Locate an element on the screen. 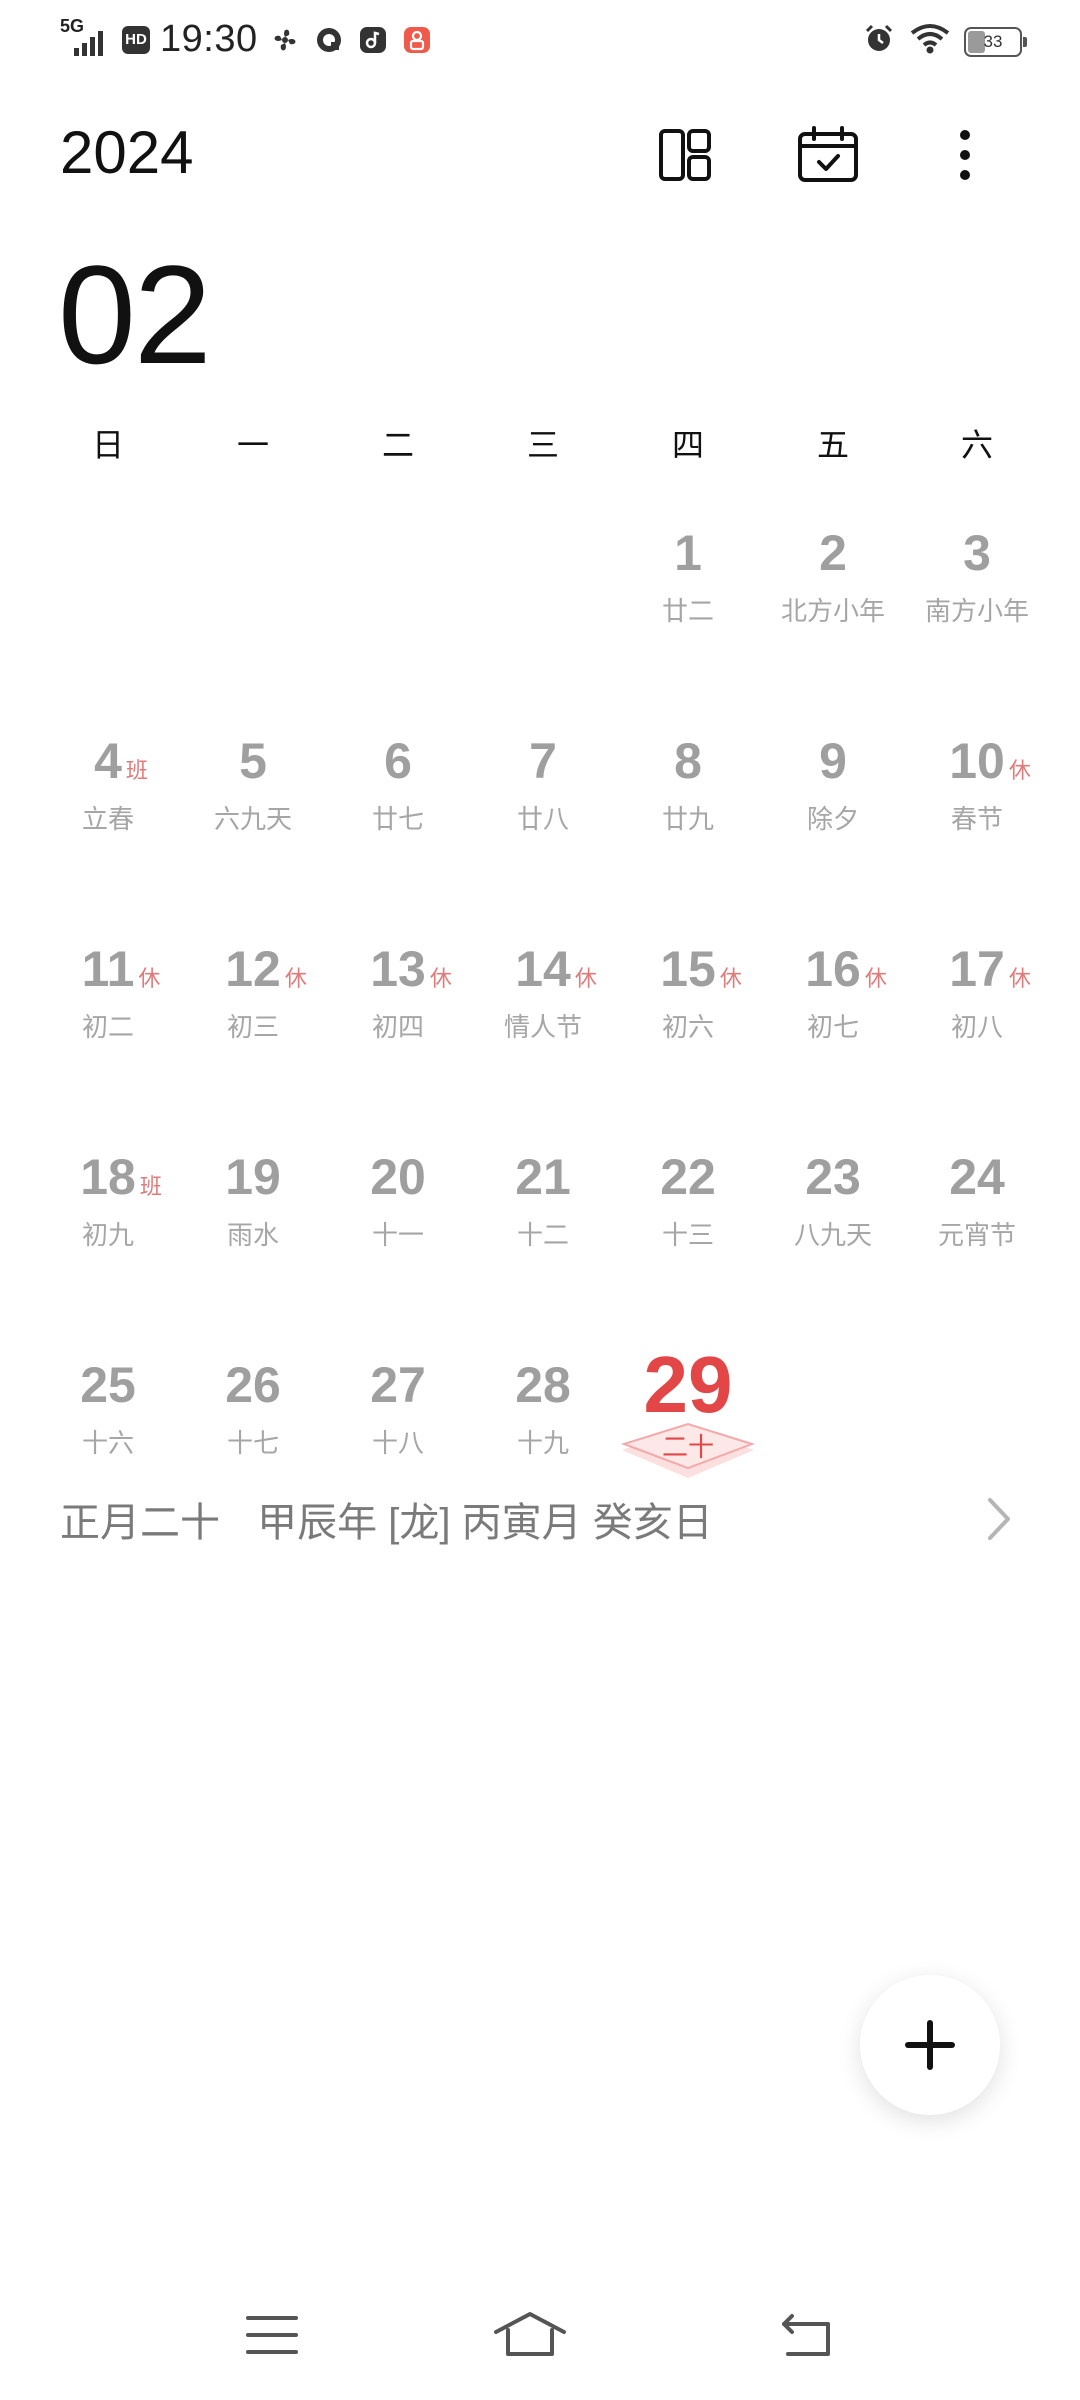  day-number: 17 休 is located at coordinates (990, 969).